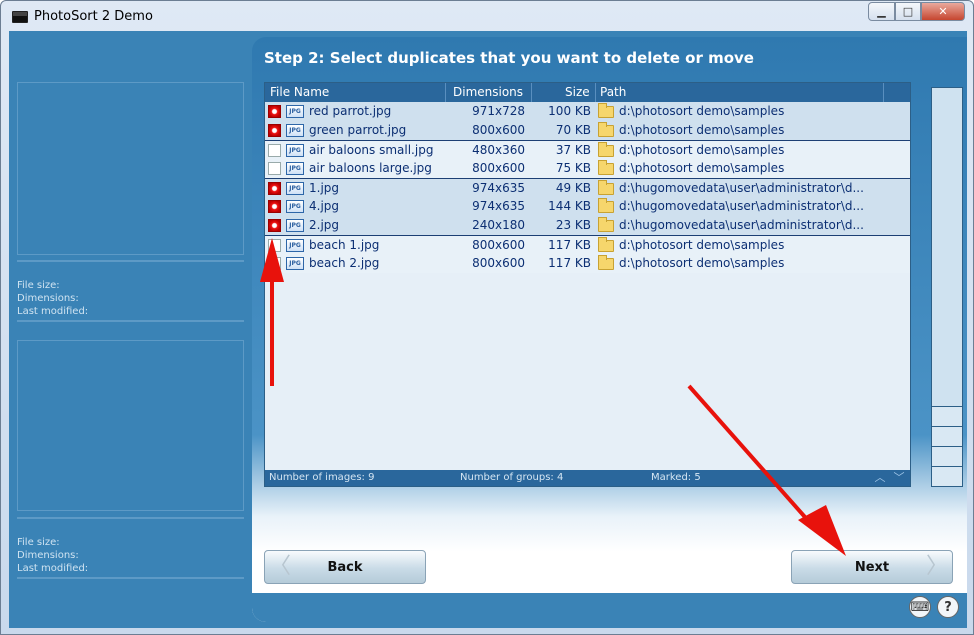  Describe the element at coordinates (920, 607) in the screenshot. I see `keyboard-icon: ⌨` at that location.